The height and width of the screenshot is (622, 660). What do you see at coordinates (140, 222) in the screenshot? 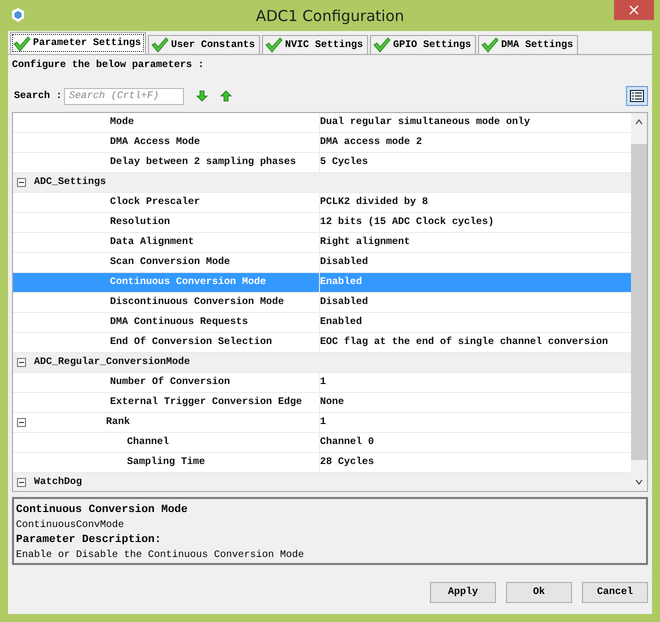
I see `parameter-name: Resolution` at bounding box center [140, 222].